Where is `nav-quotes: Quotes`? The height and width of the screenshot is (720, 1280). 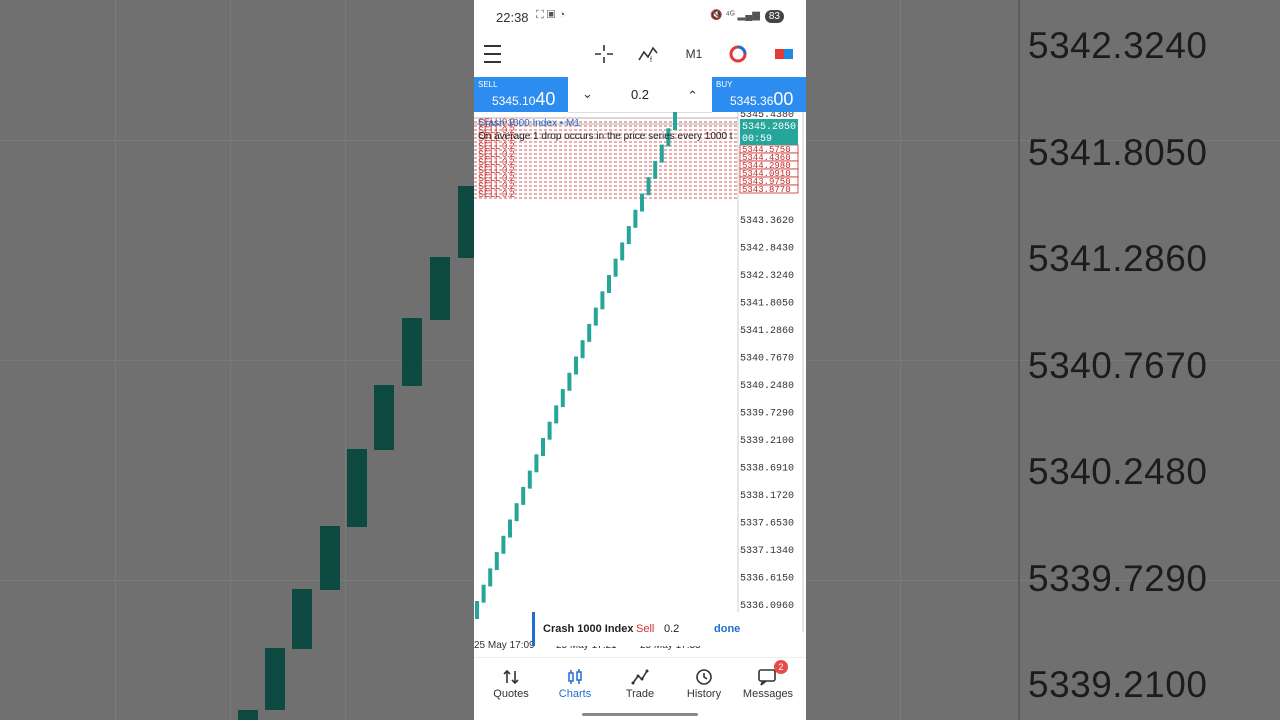
nav-quotes: Quotes is located at coordinates (511, 683).